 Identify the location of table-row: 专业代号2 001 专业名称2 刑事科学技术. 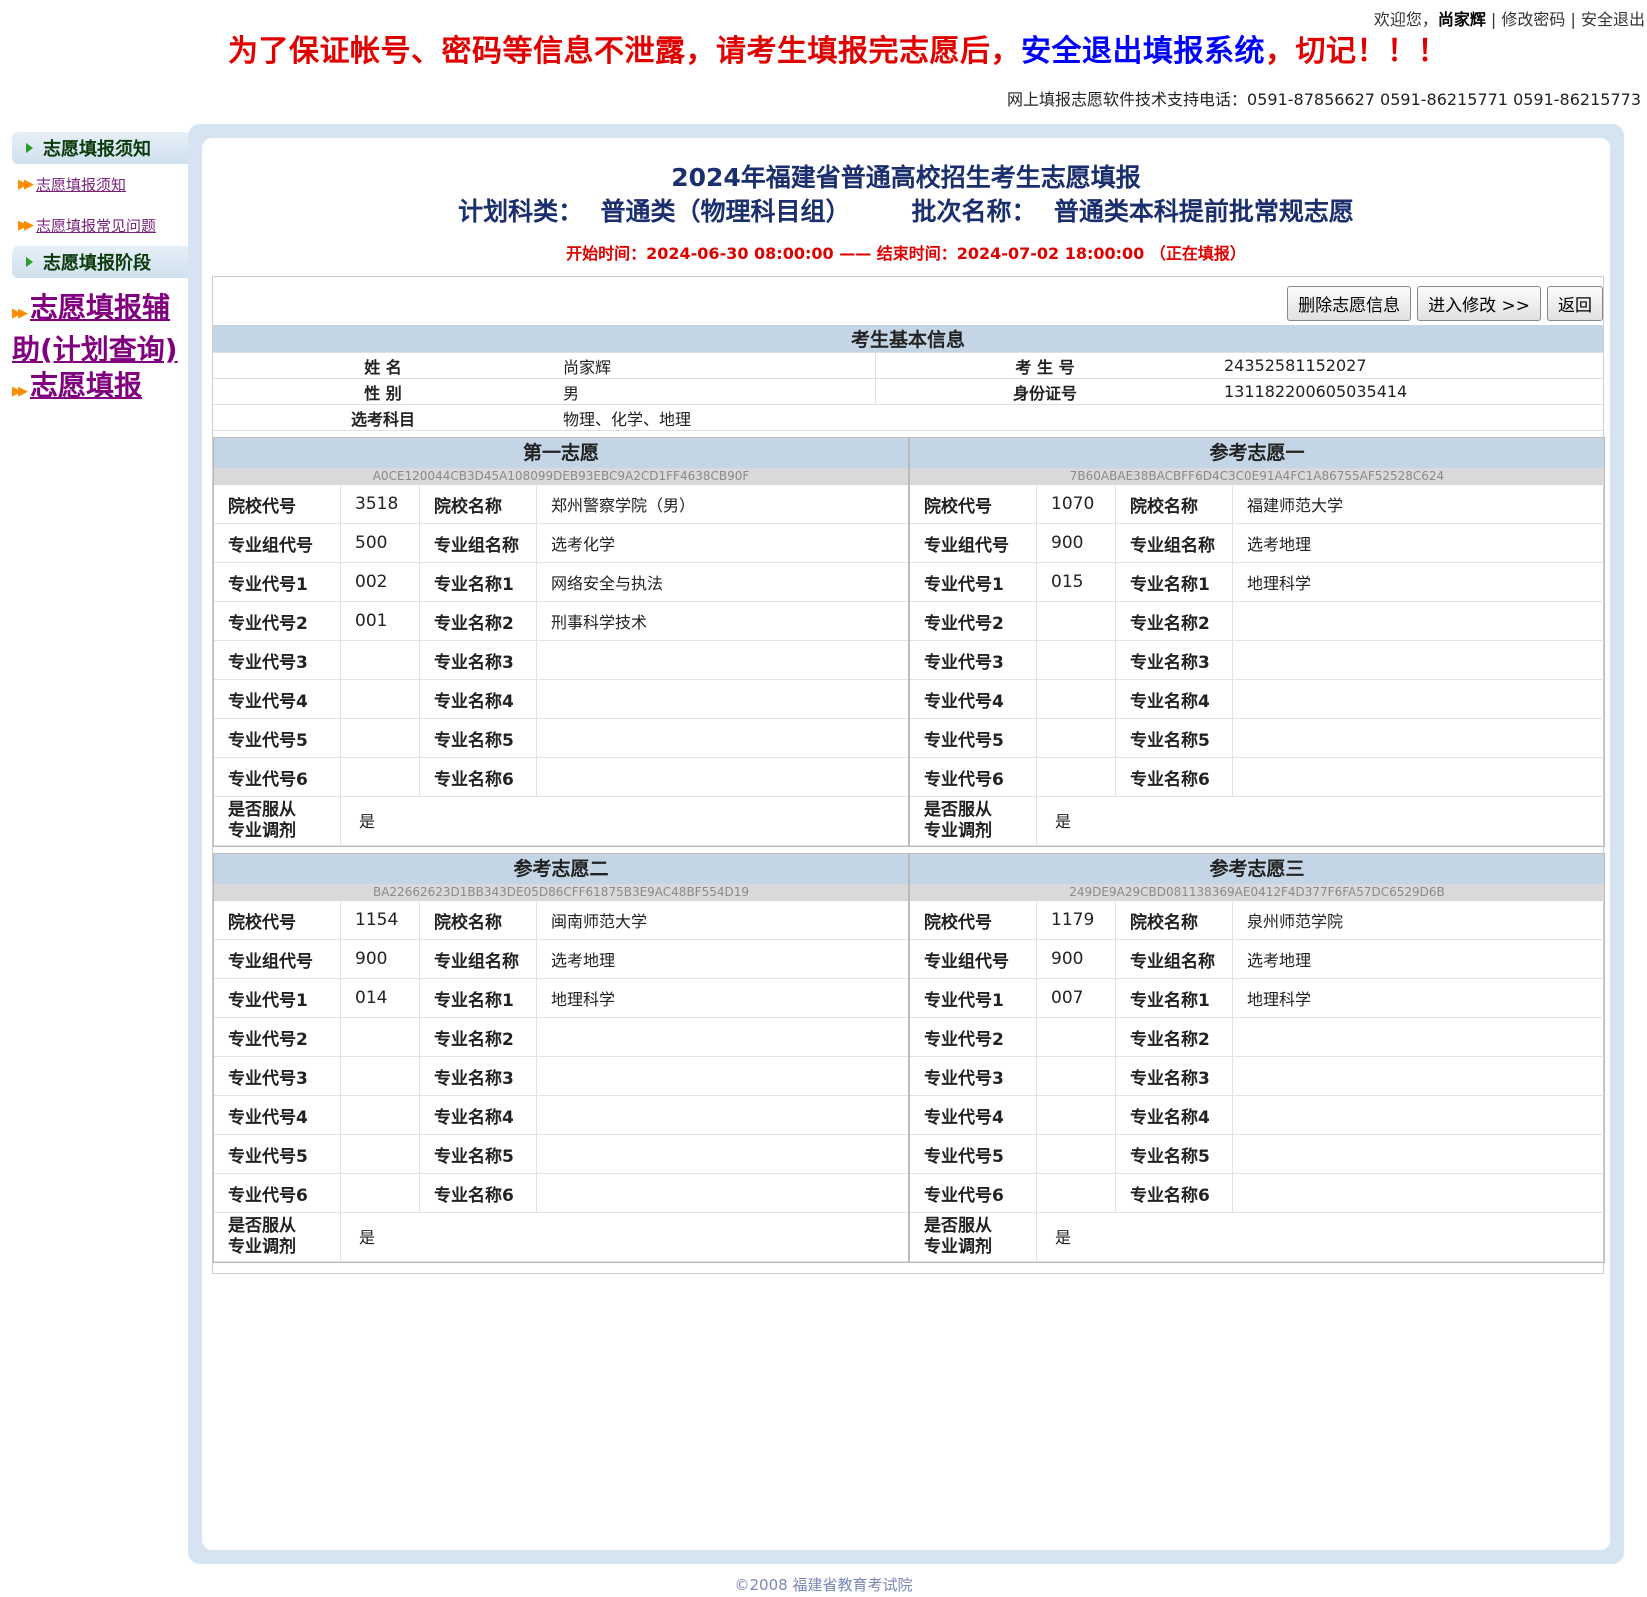
(561, 621).